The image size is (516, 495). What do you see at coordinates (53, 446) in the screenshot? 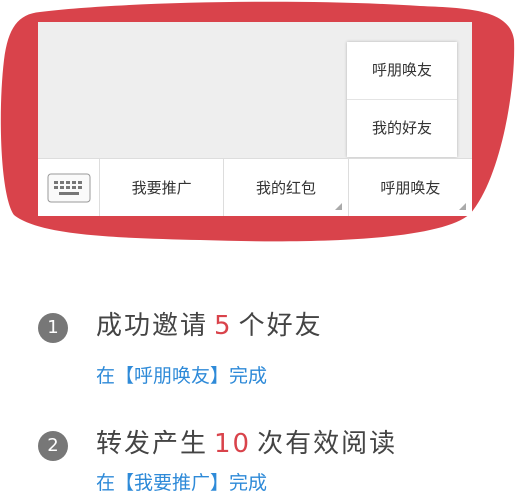
I see `step-number-badge: 2` at bounding box center [53, 446].